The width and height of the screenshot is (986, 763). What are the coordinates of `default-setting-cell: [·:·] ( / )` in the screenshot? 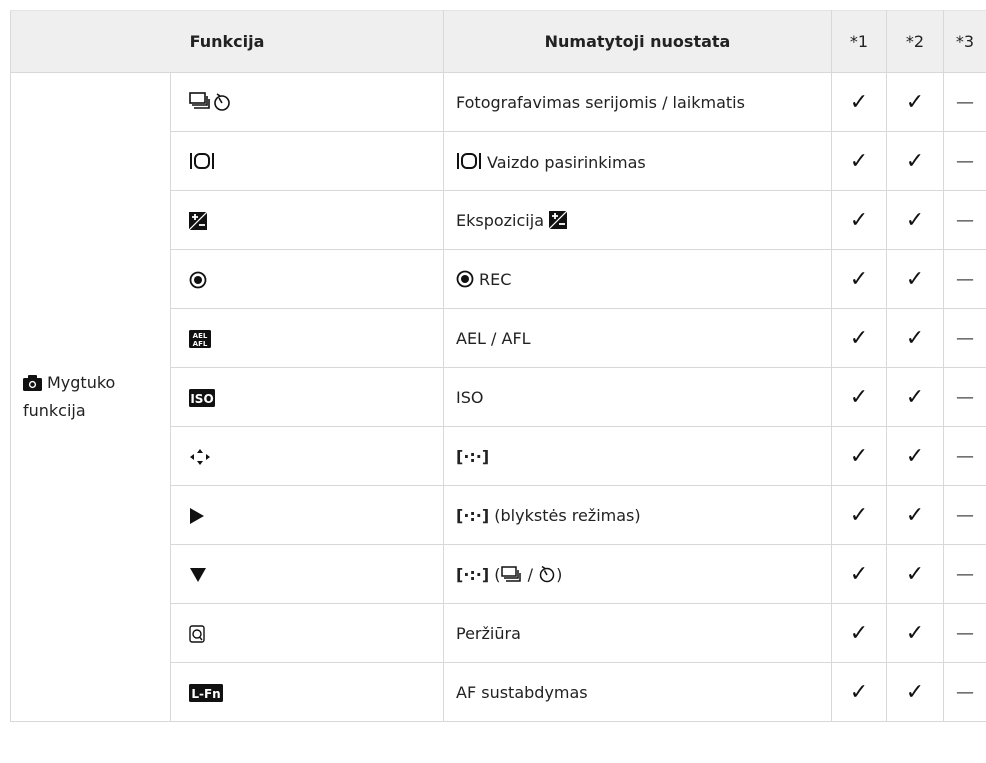 It's located at (637, 574).